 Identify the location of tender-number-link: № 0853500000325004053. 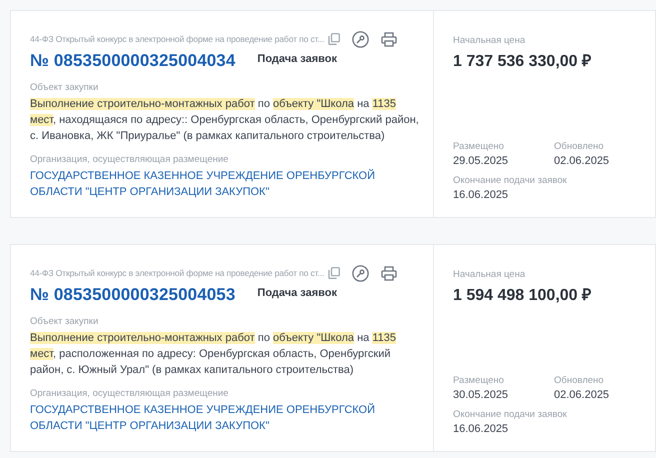
(133, 295).